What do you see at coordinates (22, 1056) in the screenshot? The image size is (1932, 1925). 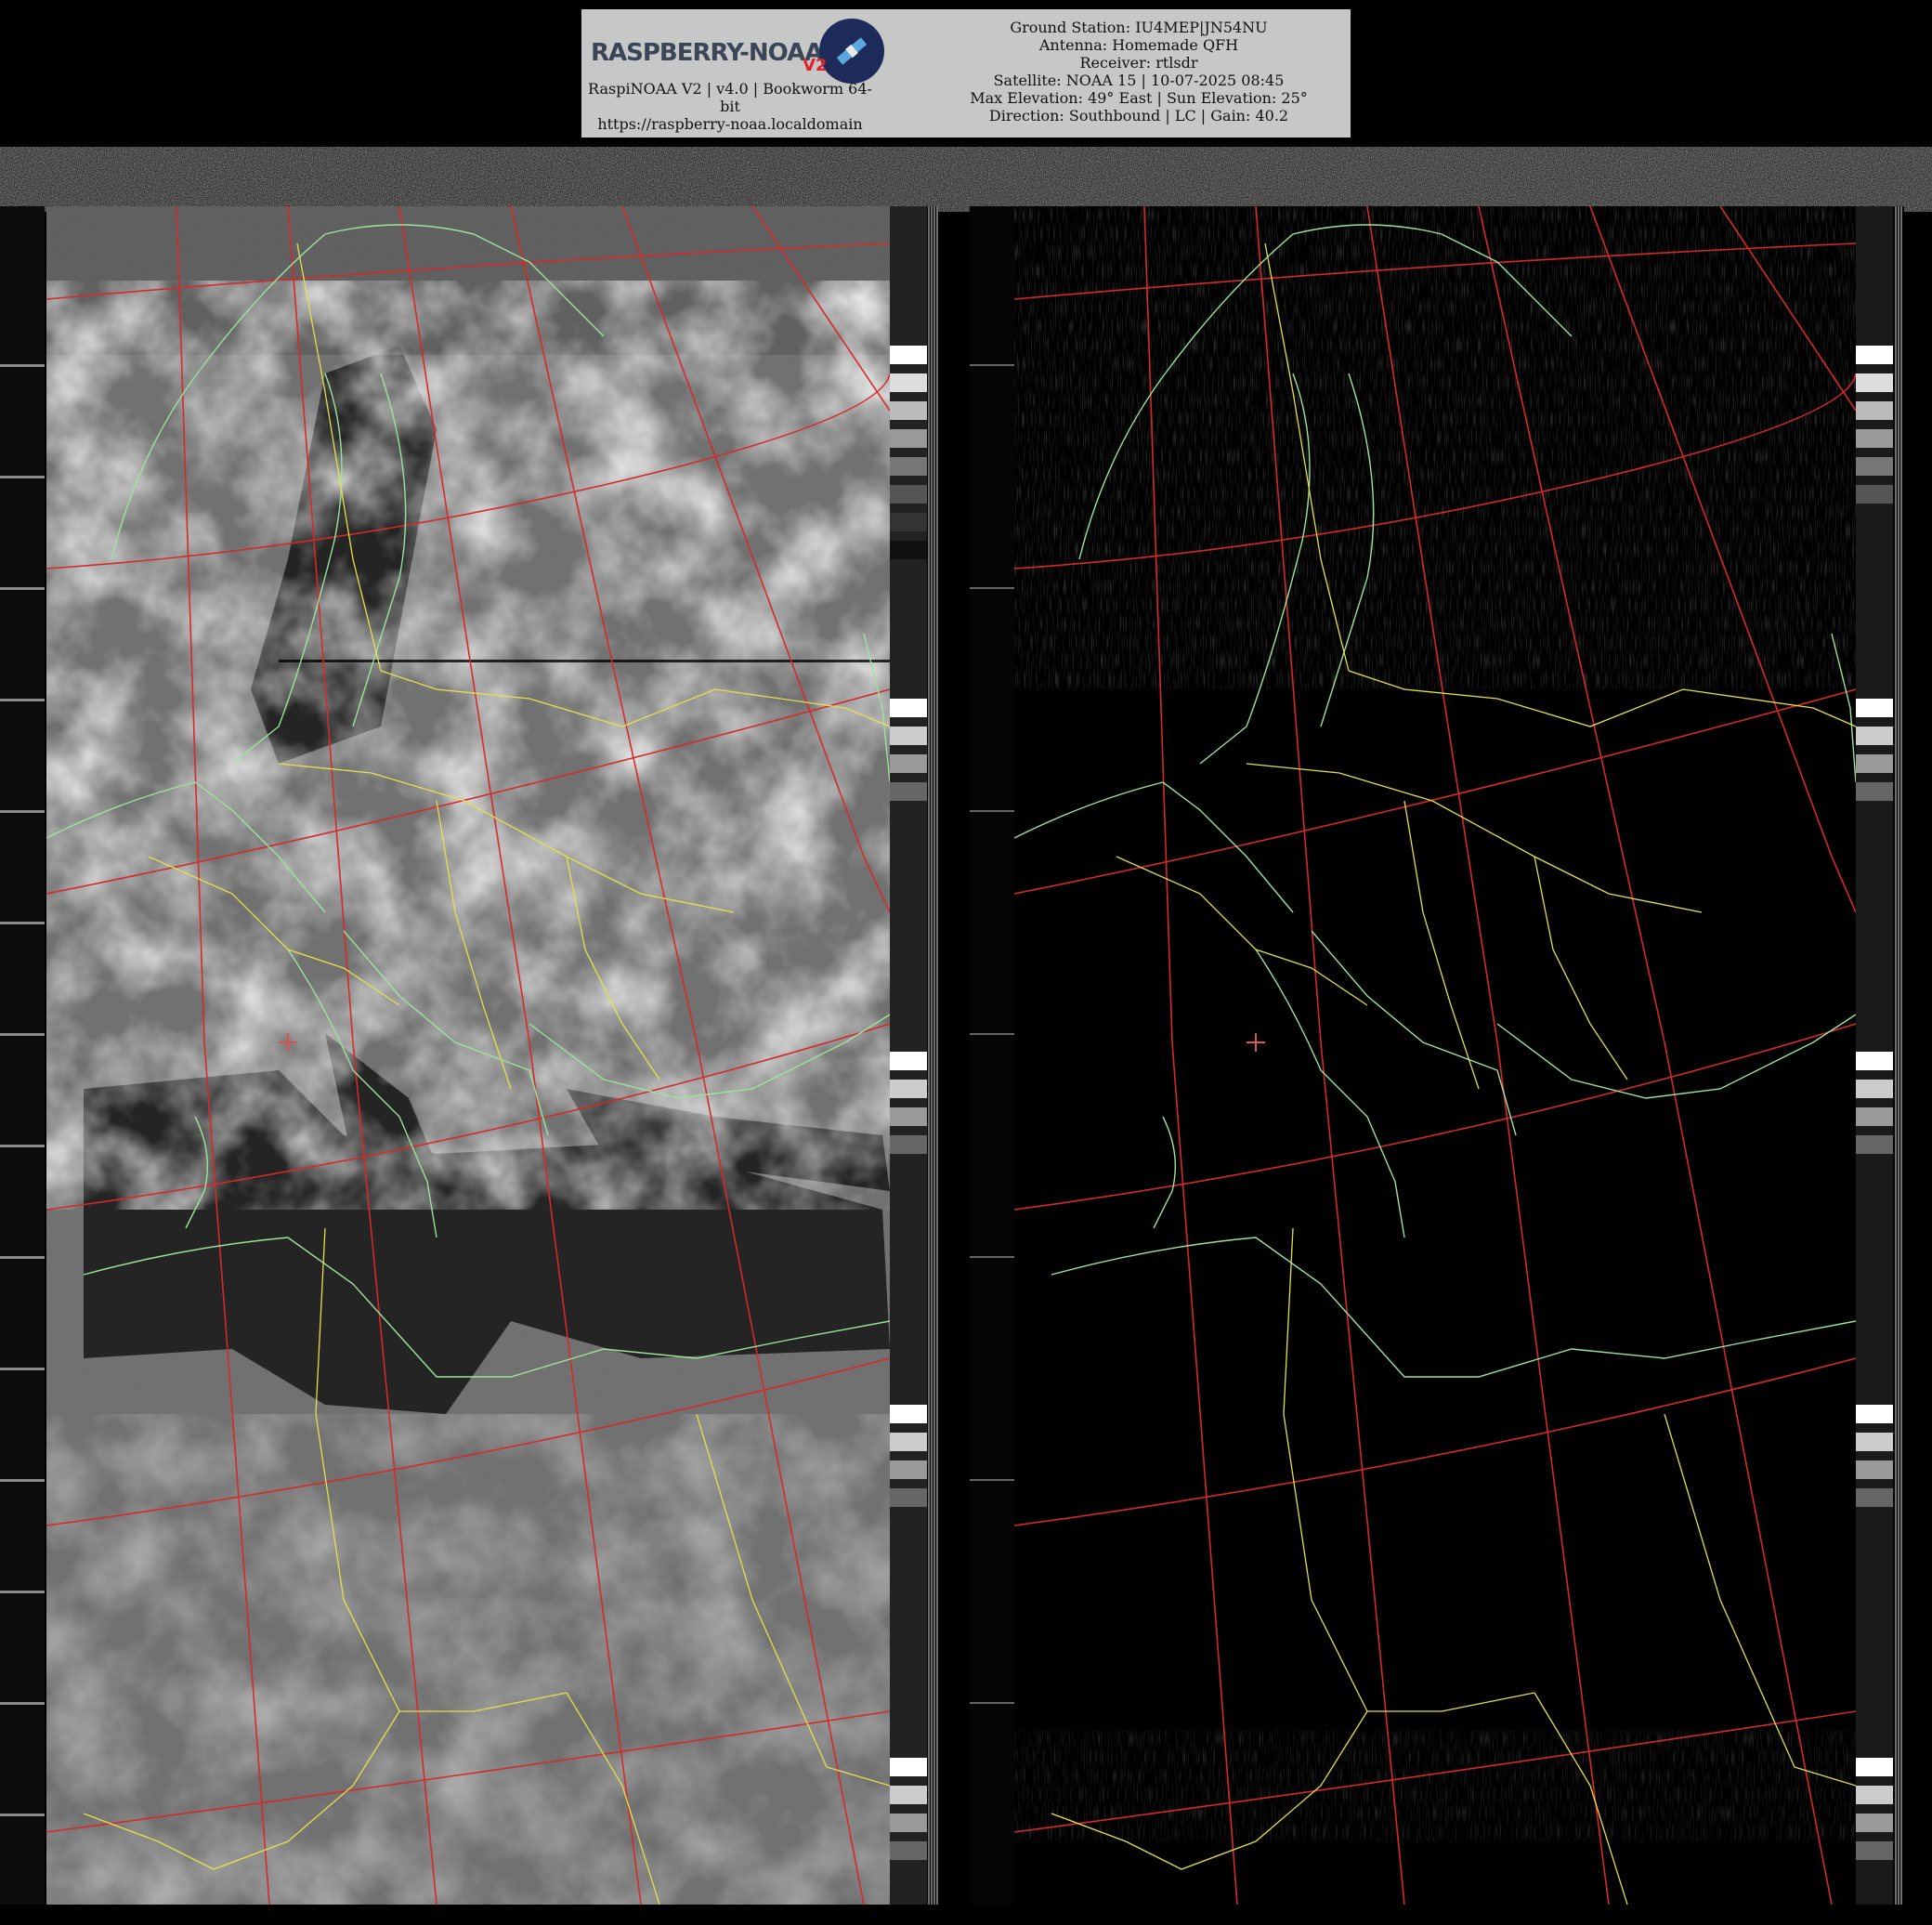 I see `sync-bar-left` at bounding box center [22, 1056].